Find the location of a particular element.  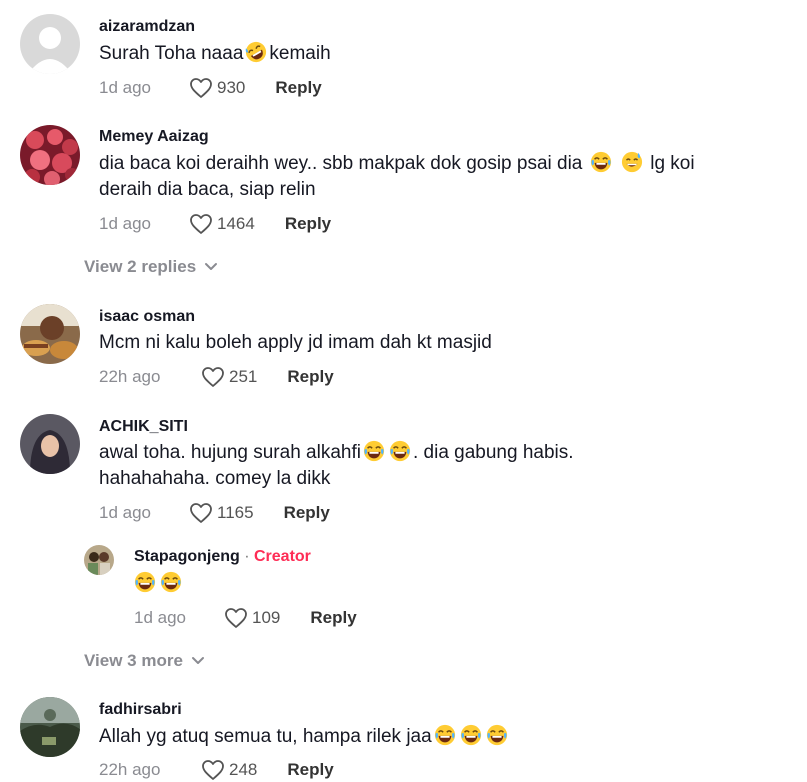

comment-text-part: hahahahaha. comey la dikk is located at coordinates (215, 478).